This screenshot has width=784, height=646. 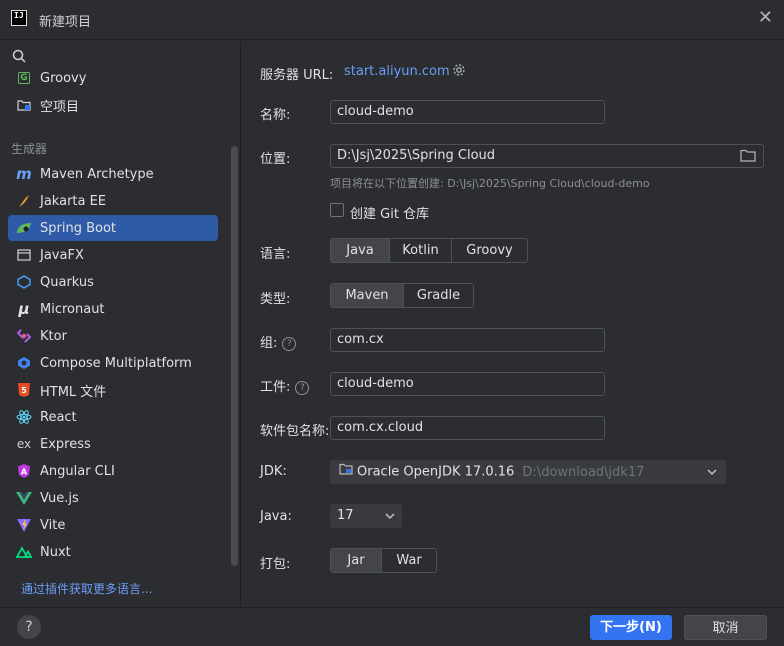 What do you see at coordinates (337, 210) in the screenshot?
I see `git-checkbox` at bounding box center [337, 210].